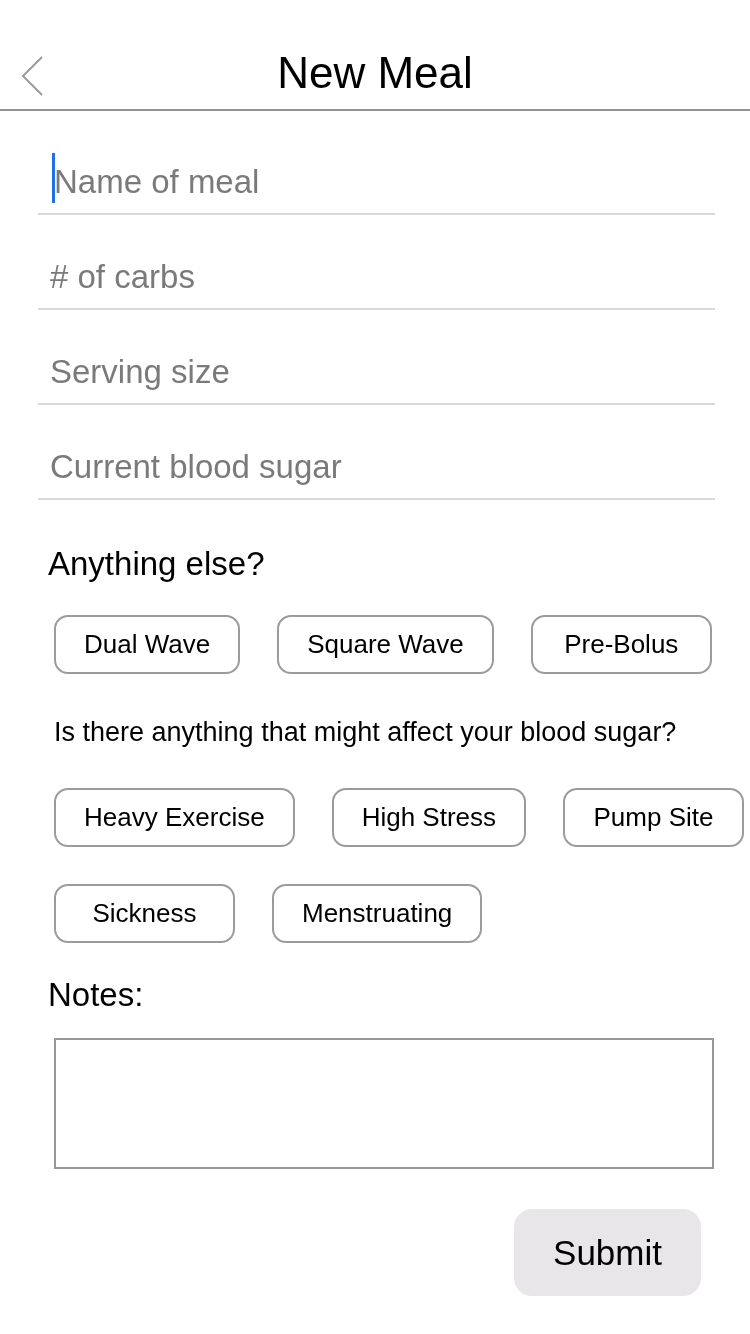 The image size is (750, 1334). What do you see at coordinates (384, 1103) in the screenshot?
I see `notes-field` at bounding box center [384, 1103].